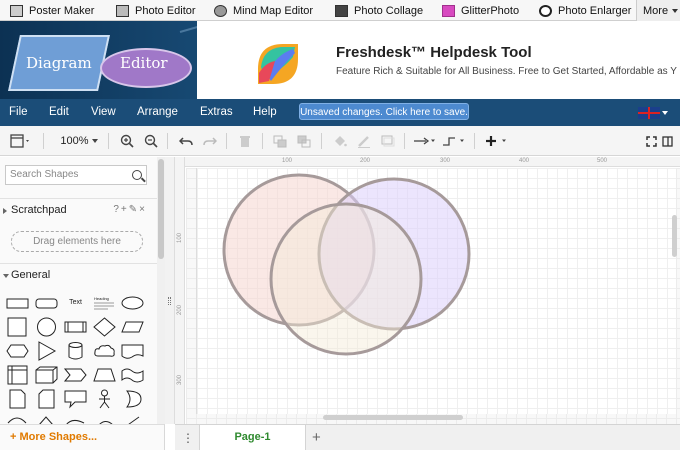 The image size is (680, 450). I want to click on tab-photo-collage: Photo Collage, so click(379, 10).